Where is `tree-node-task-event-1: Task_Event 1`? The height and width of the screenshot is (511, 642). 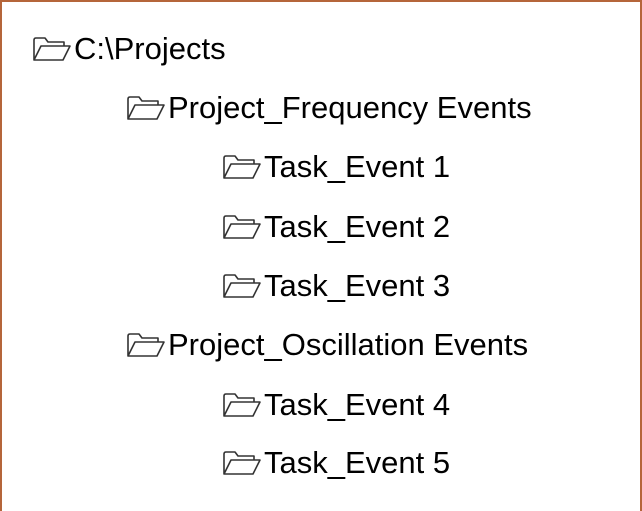 tree-node-task-event-1: Task_Event 1 is located at coordinates (336, 167).